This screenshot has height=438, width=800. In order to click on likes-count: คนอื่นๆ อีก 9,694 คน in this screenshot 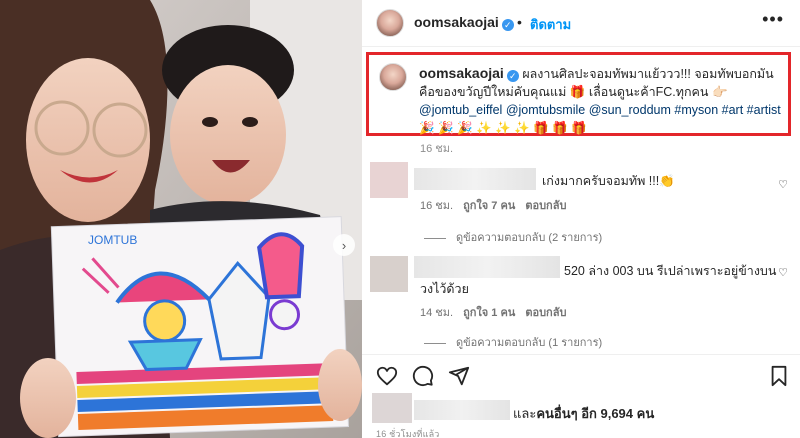, I will do `click(595, 413)`.